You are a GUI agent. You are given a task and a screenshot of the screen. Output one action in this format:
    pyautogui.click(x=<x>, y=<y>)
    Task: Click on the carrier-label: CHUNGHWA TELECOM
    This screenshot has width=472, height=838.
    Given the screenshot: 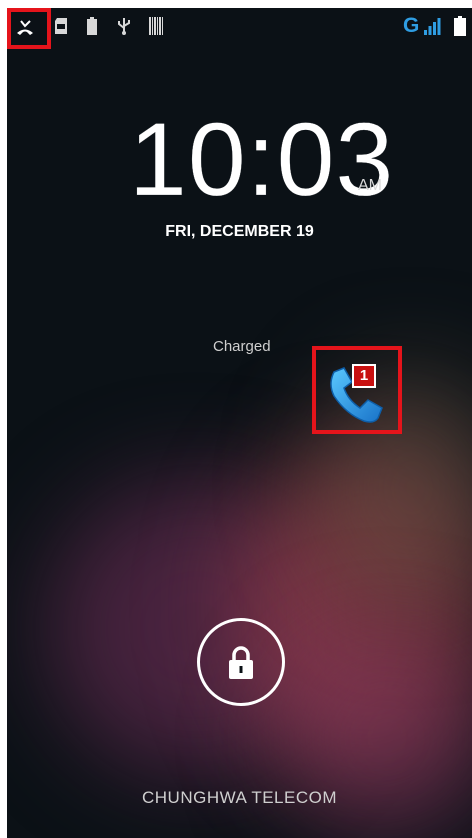 What is the action you would take?
    pyautogui.click(x=239, y=797)
    